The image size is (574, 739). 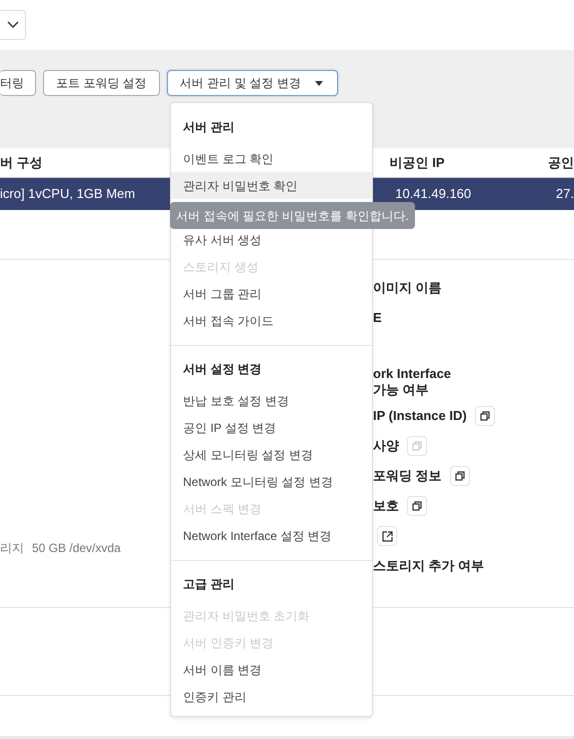 I want to click on table-cell: 10.41.49.160, so click(x=433, y=194).